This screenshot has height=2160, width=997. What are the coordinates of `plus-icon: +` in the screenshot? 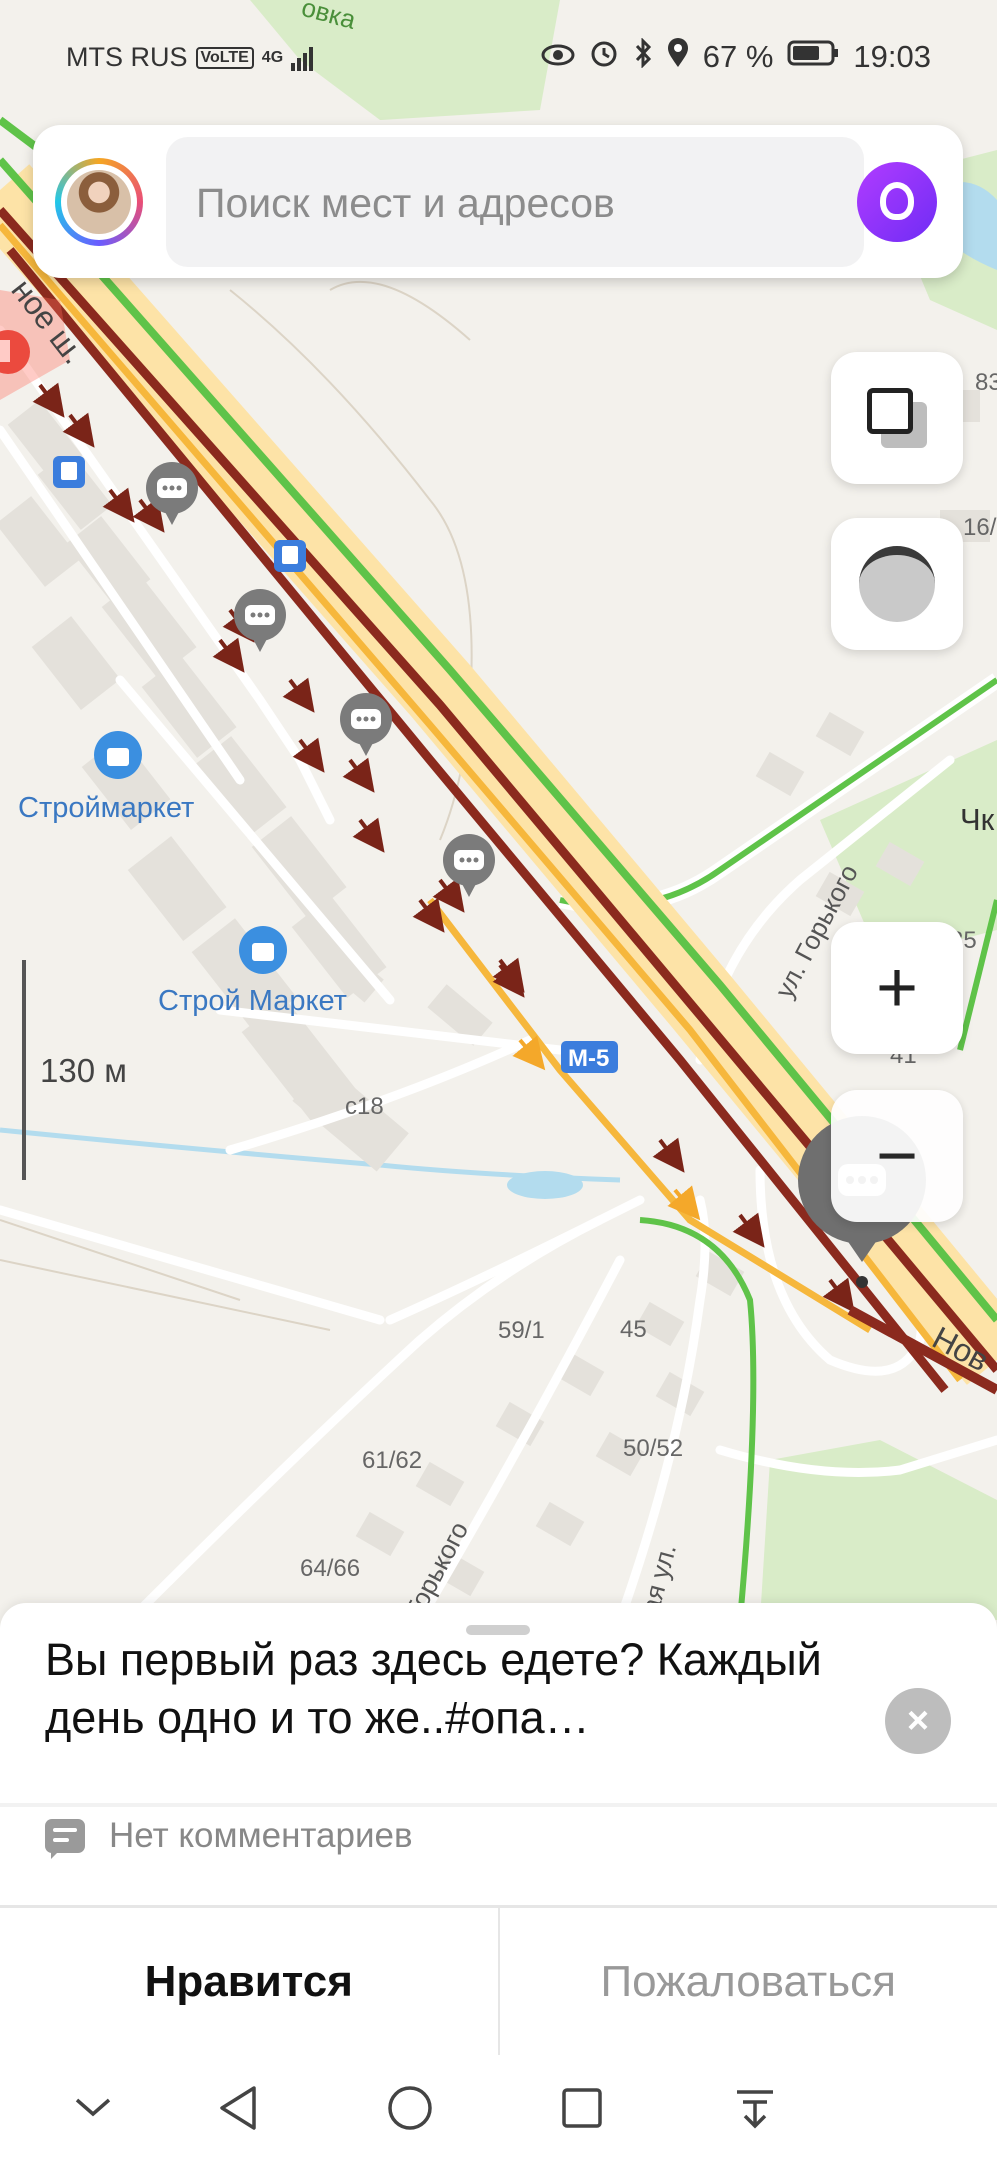 It's located at (897, 988).